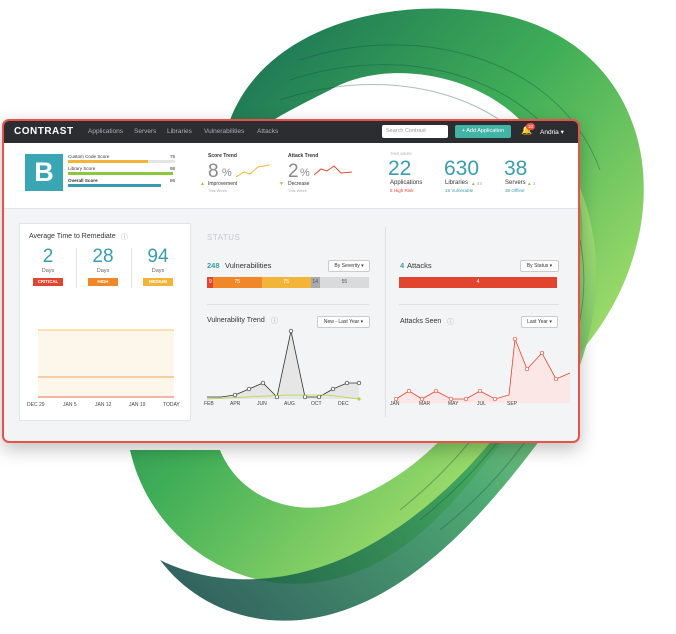 This screenshot has height=634, width=676. I want to click on attack-trend-title: Attack Trend, so click(303, 156).